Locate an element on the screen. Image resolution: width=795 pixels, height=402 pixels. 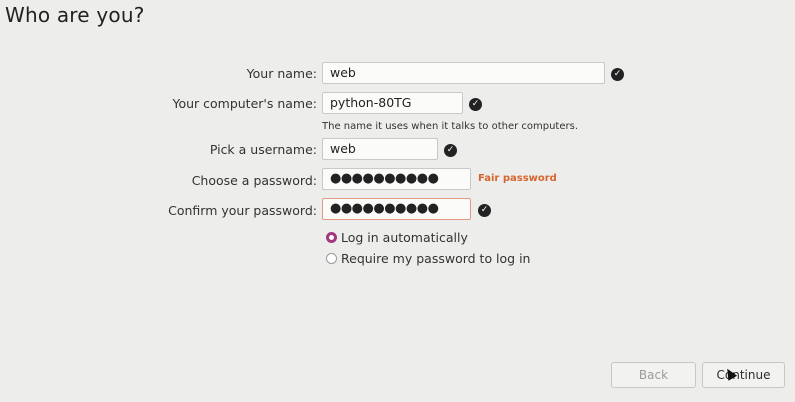
require-password-label: Require my password to log in is located at coordinates (436, 258).